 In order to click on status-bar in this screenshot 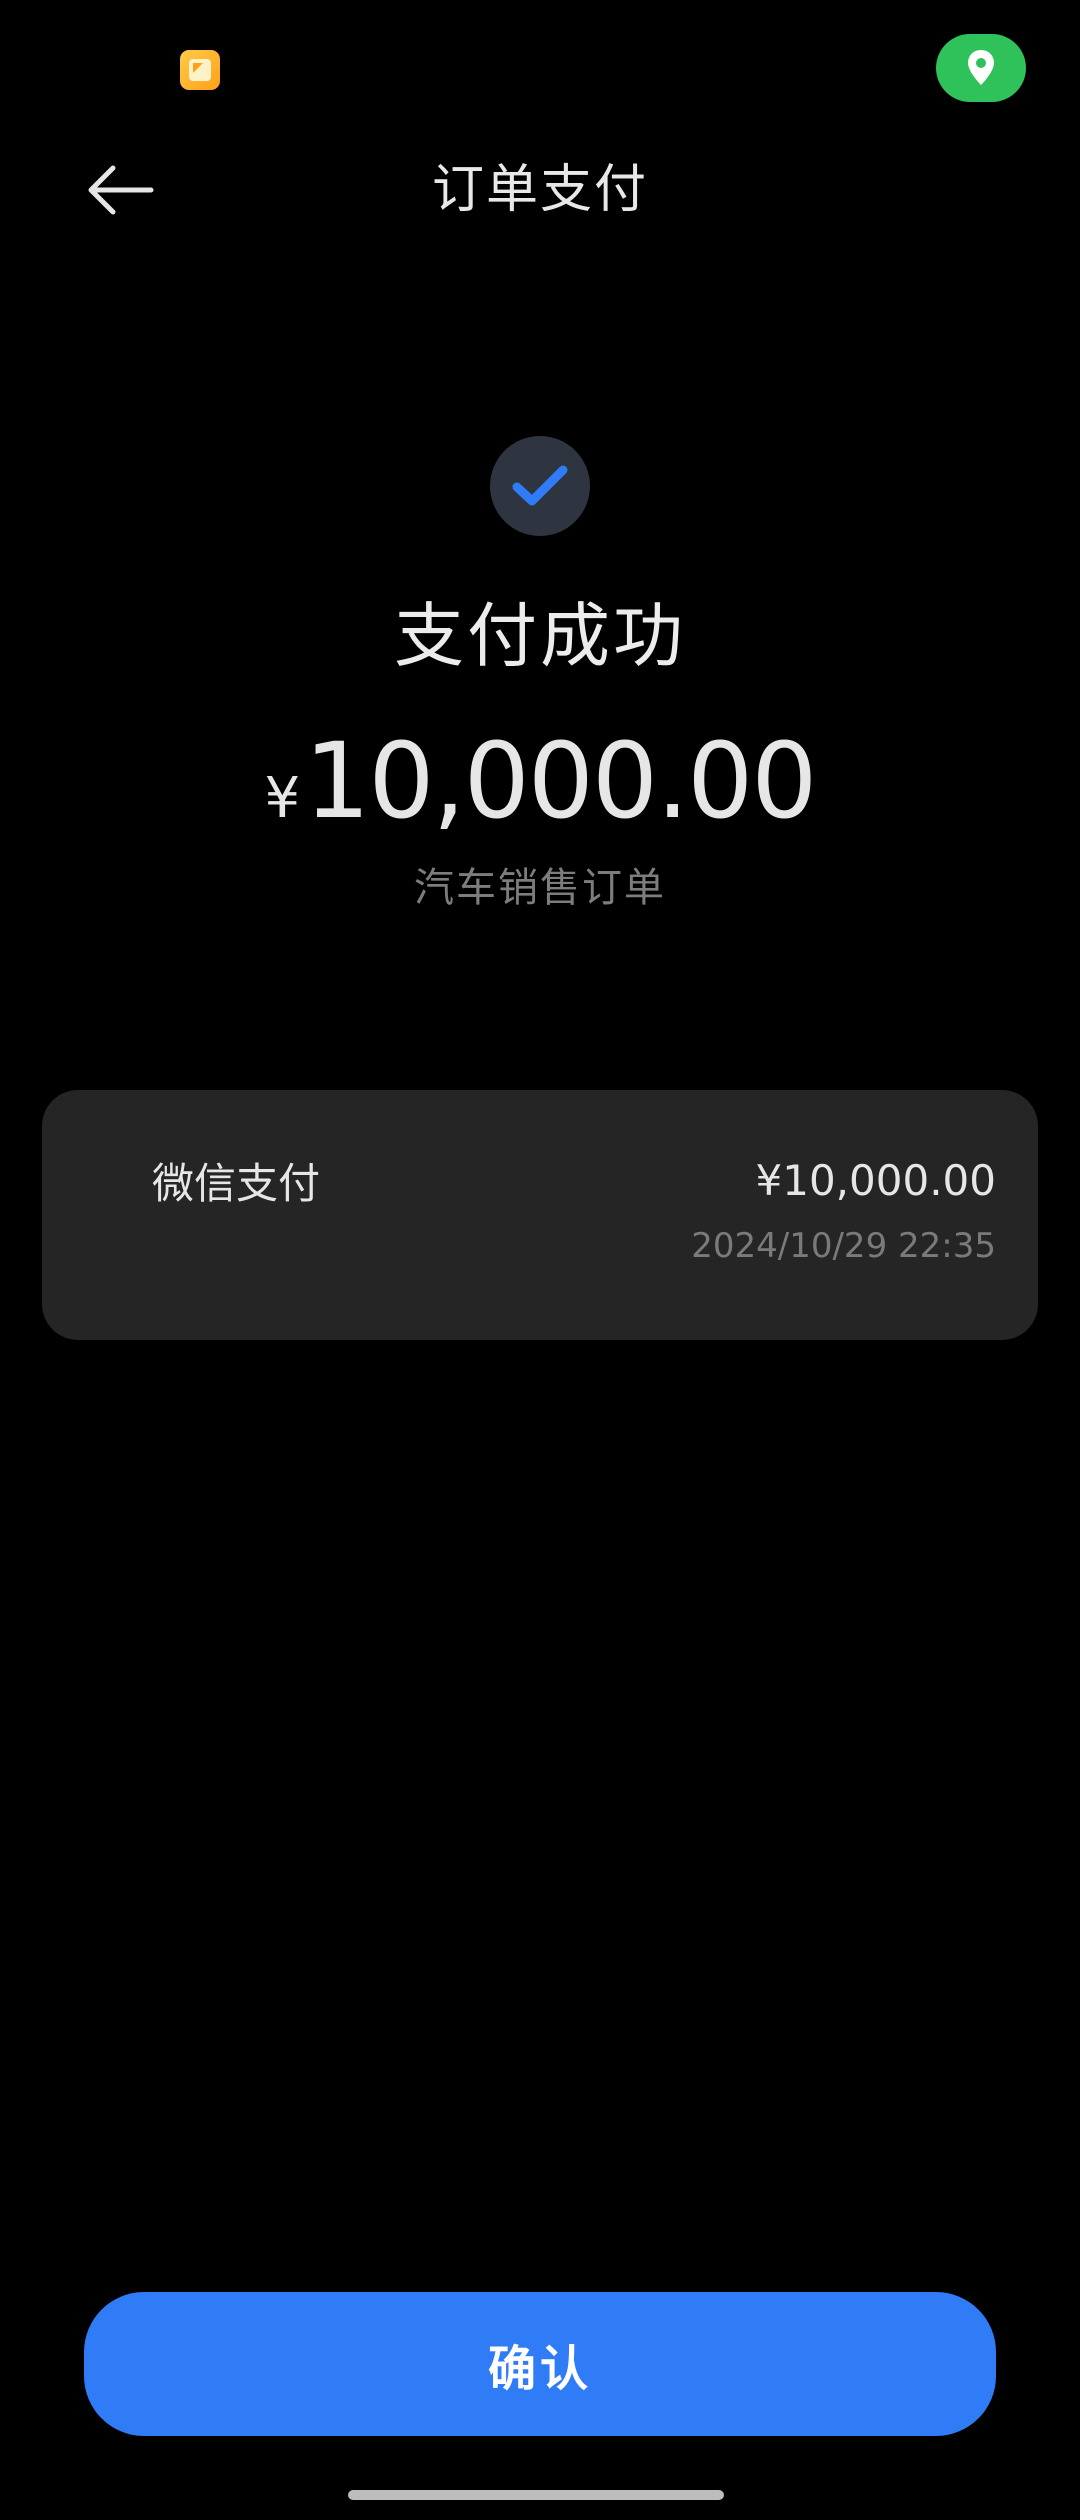, I will do `click(540, 65)`.